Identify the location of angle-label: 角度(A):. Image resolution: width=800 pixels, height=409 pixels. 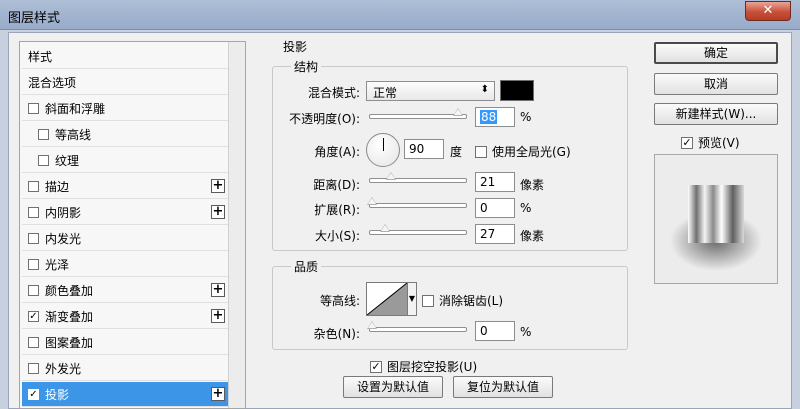
(337, 152).